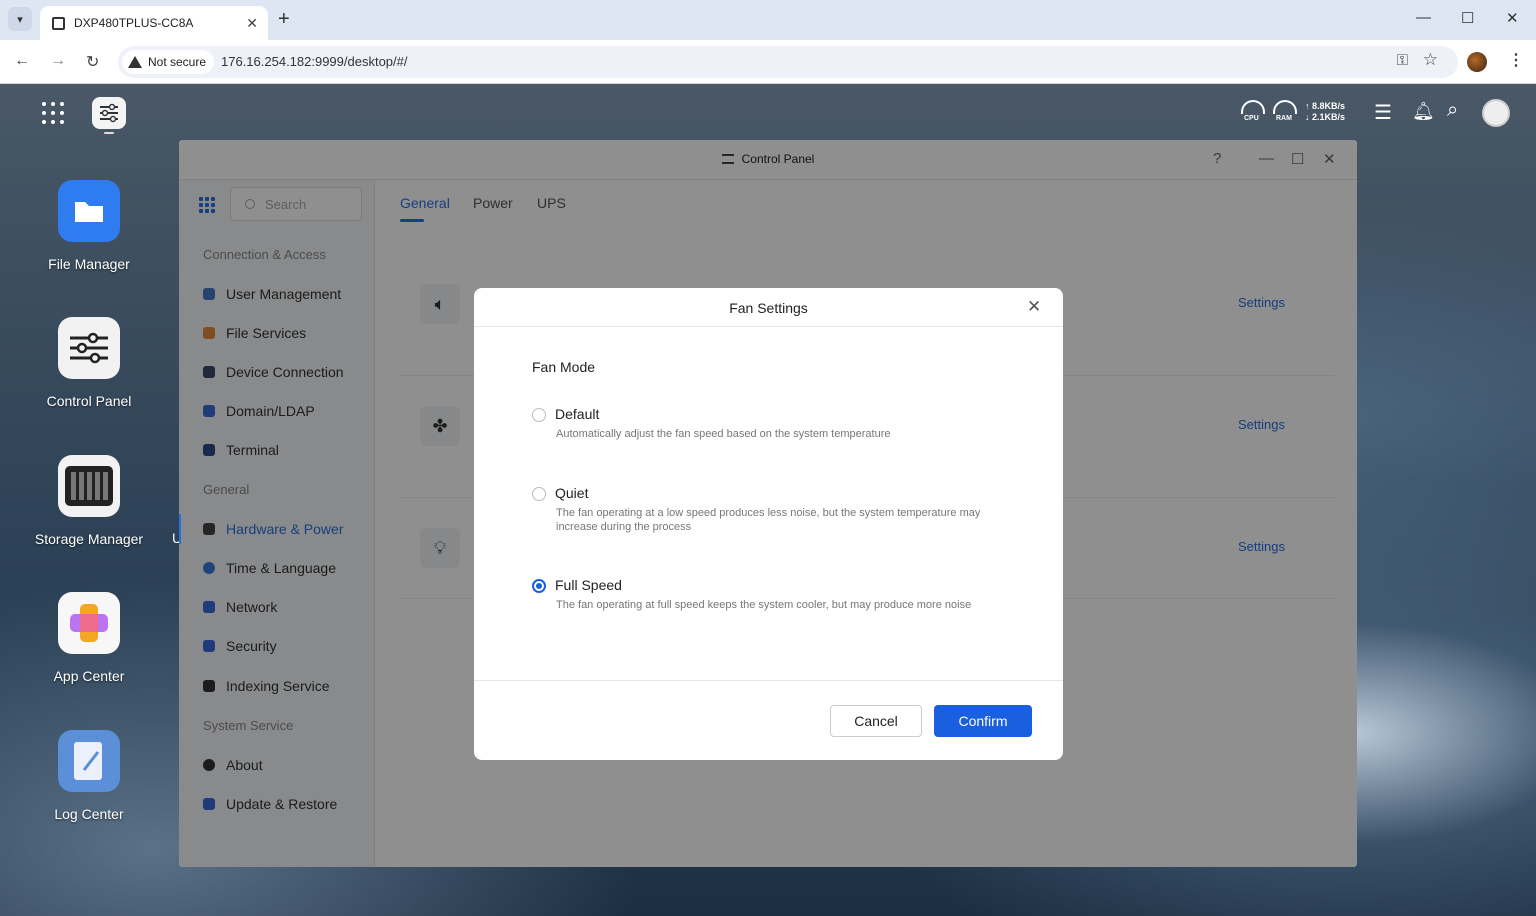 The width and height of the screenshot is (1536, 916). What do you see at coordinates (89, 401) in the screenshot?
I see `desktop-icon-label: Control Panel` at bounding box center [89, 401].